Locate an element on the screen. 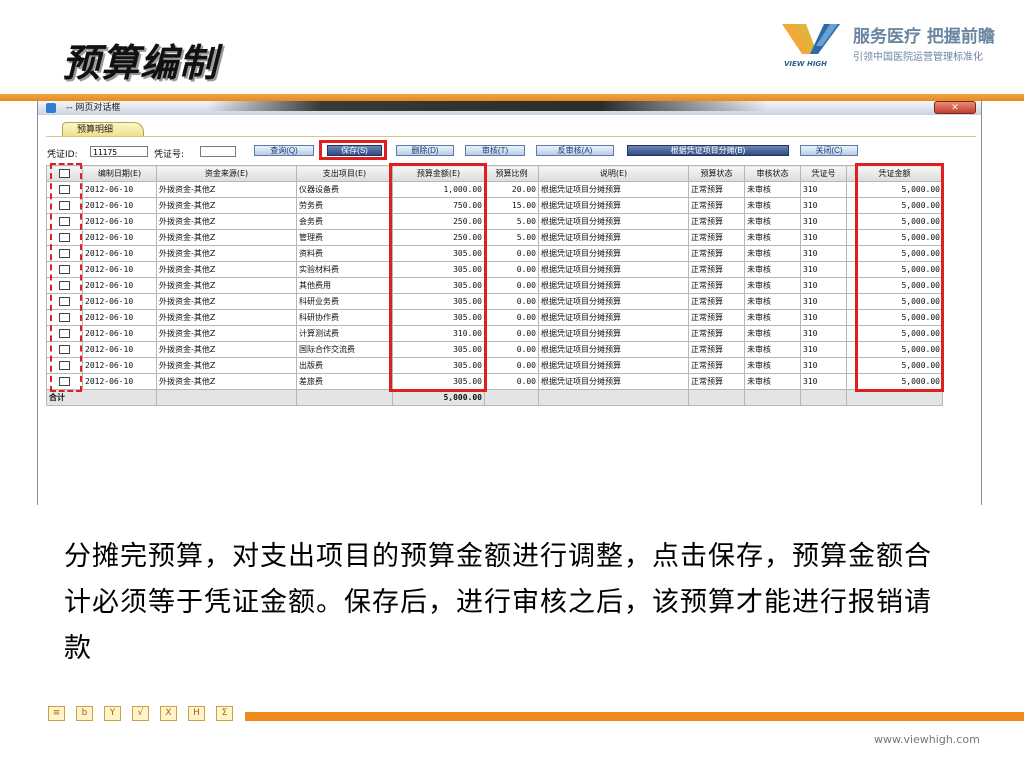 This screenshot has height=768, width=1024. office-icon-2: b is located at coordinates (84, 713).